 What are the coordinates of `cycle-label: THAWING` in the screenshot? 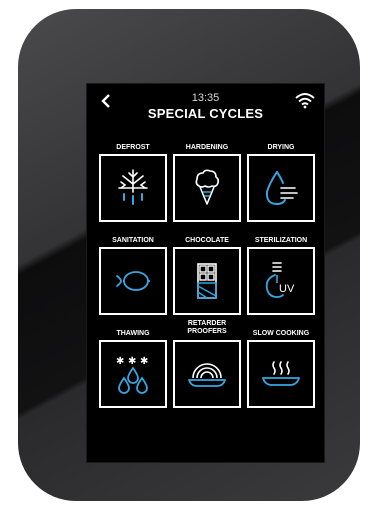 It's located at (133, 333).